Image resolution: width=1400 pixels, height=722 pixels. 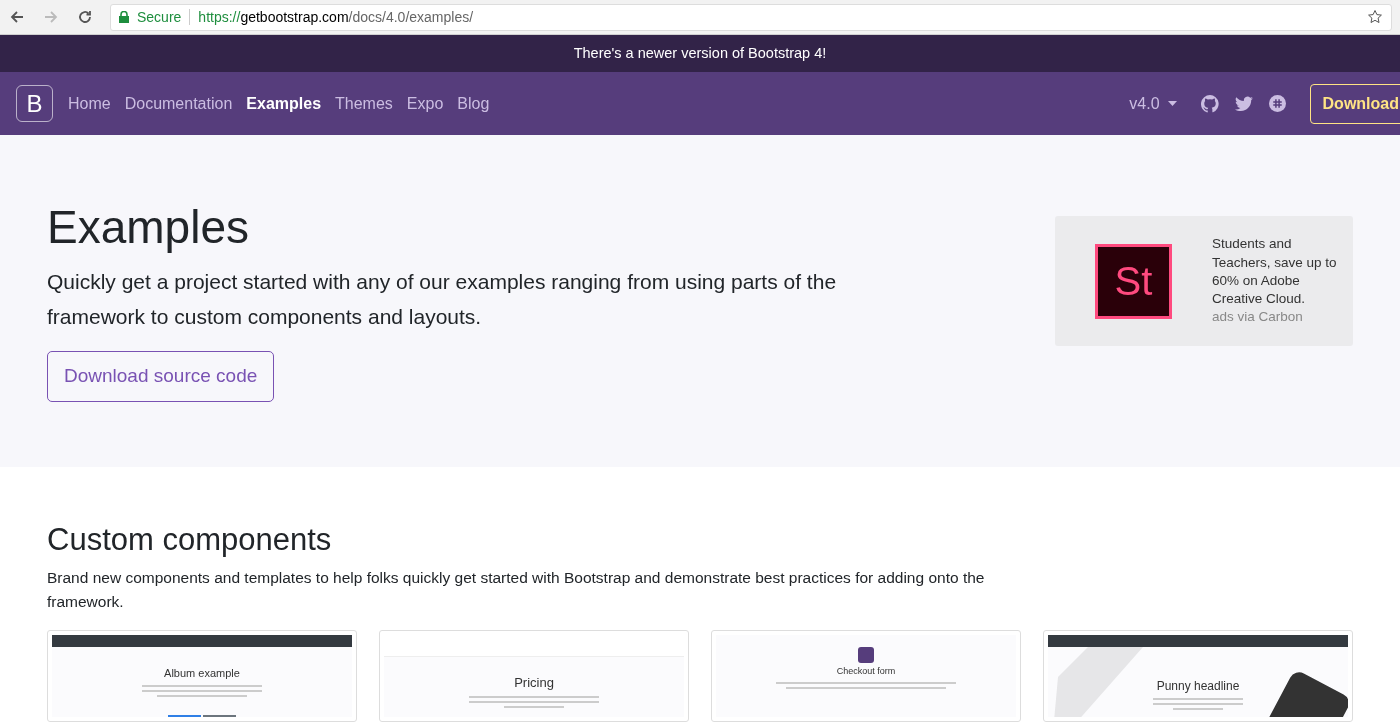 What do you see at coordinates (473, 103) in the screenshot?
I see `nav-link: Blog` at bounding box center [473, 103].